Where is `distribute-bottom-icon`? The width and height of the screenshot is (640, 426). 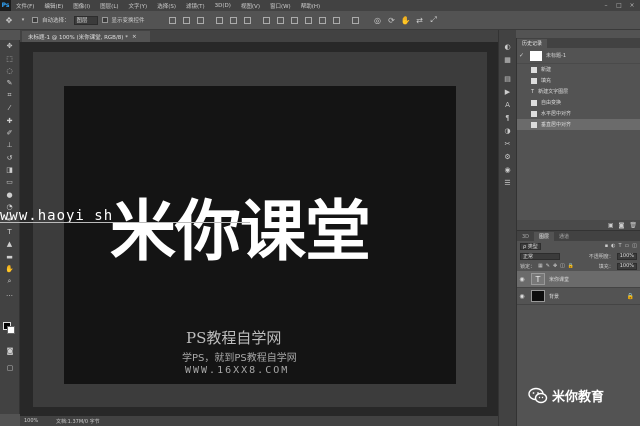
distribute-bottom-icon is located at coordinates (294, 20).